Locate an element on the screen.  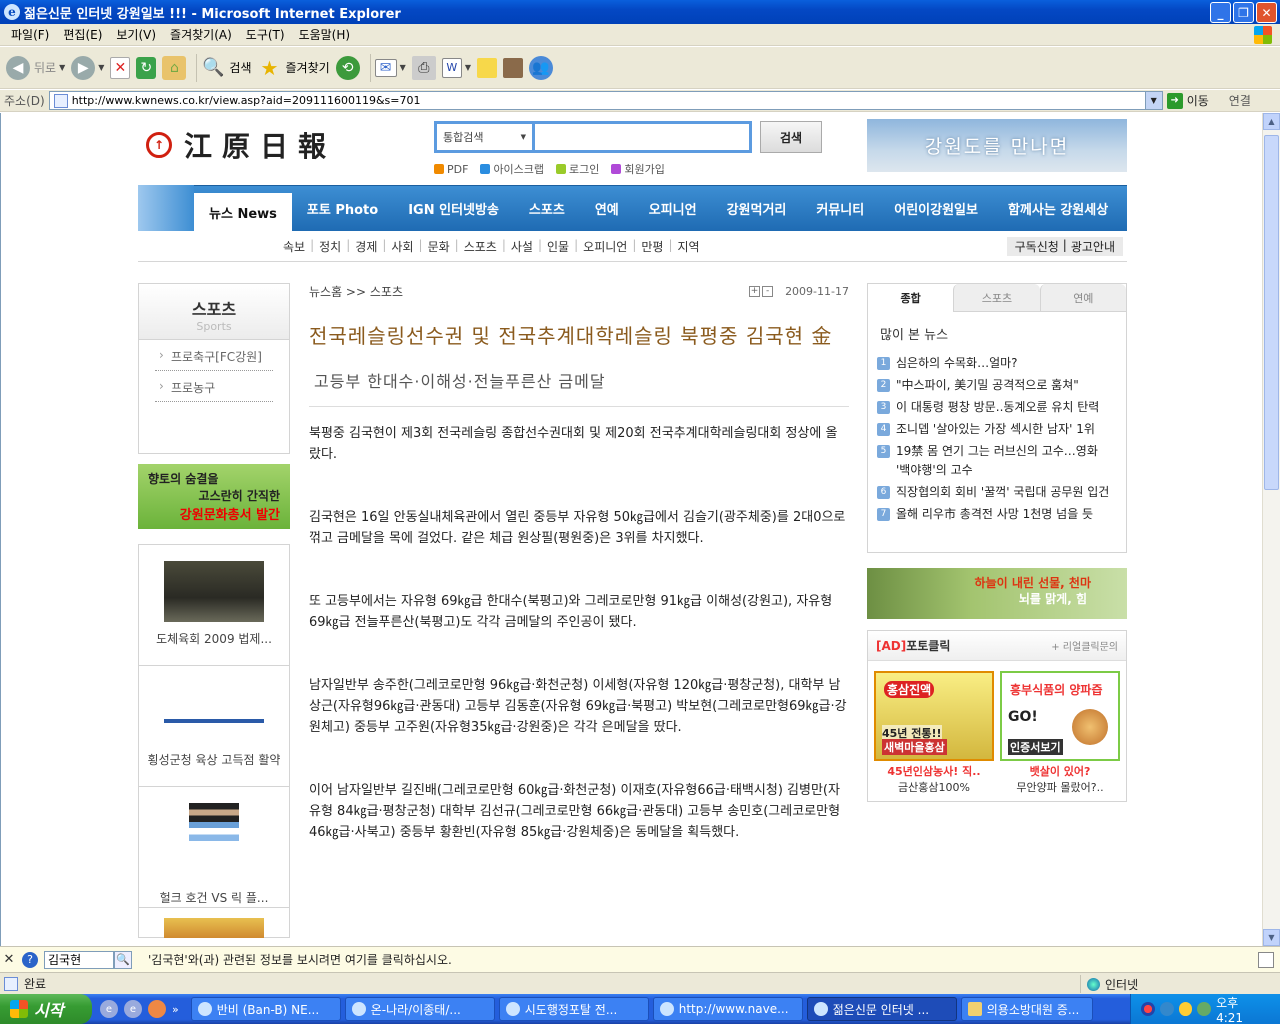
search-button: 🔍 검색 is located at coordinates (226, 68).